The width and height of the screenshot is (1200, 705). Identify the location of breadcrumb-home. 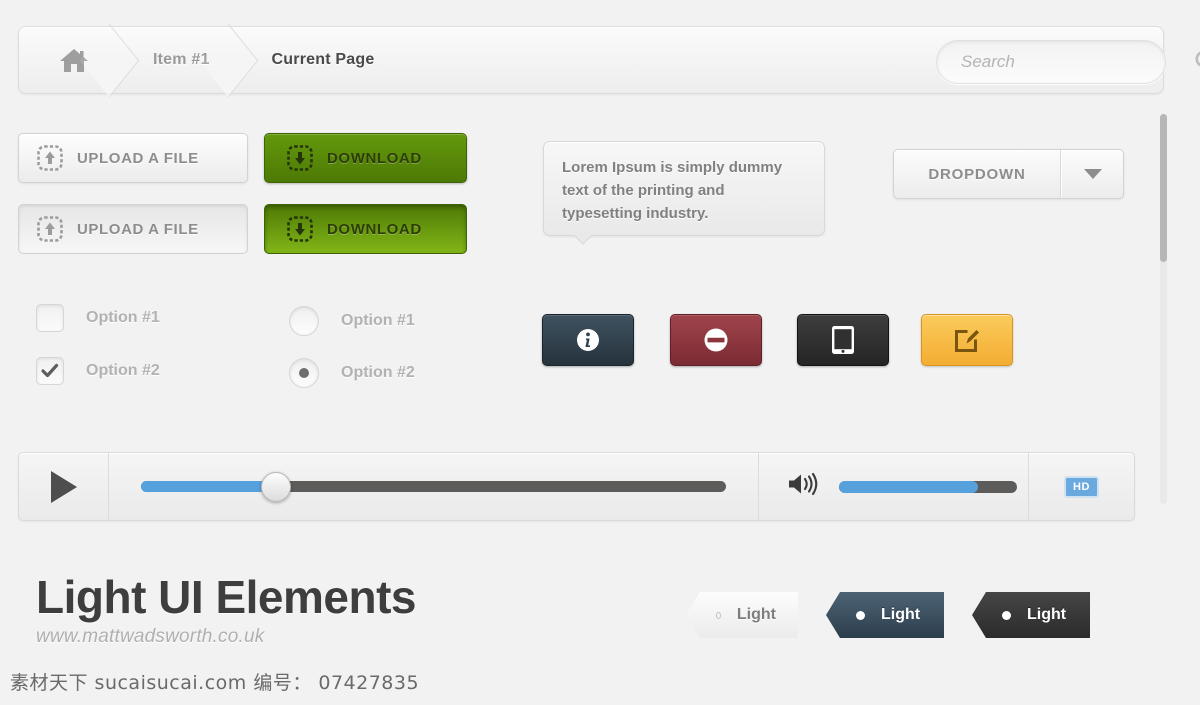
(69, 60).